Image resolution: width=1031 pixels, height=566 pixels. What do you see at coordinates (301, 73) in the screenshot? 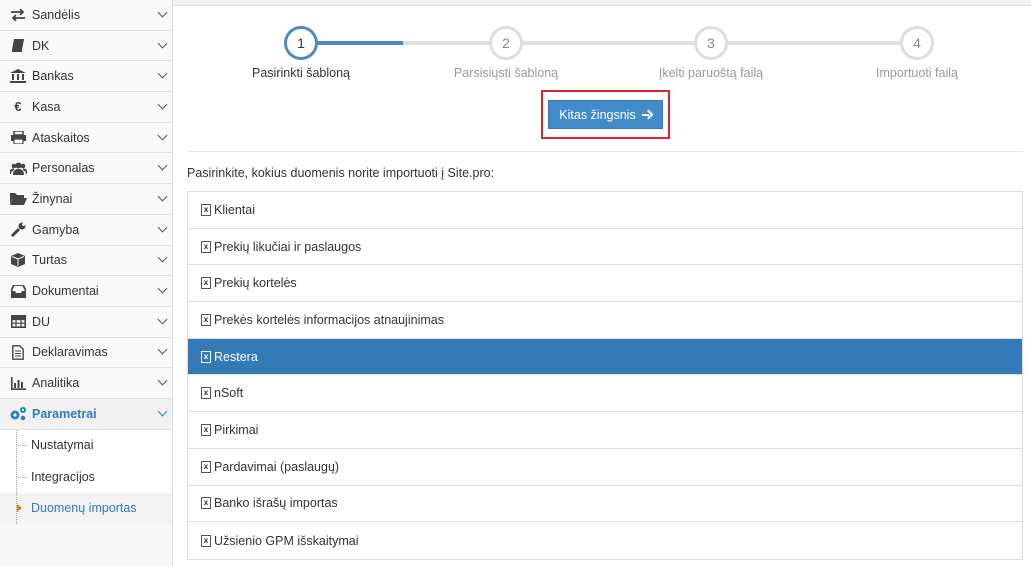
I see `step-label: Pasirinkti šabloną` at bounding box center [301, 73].